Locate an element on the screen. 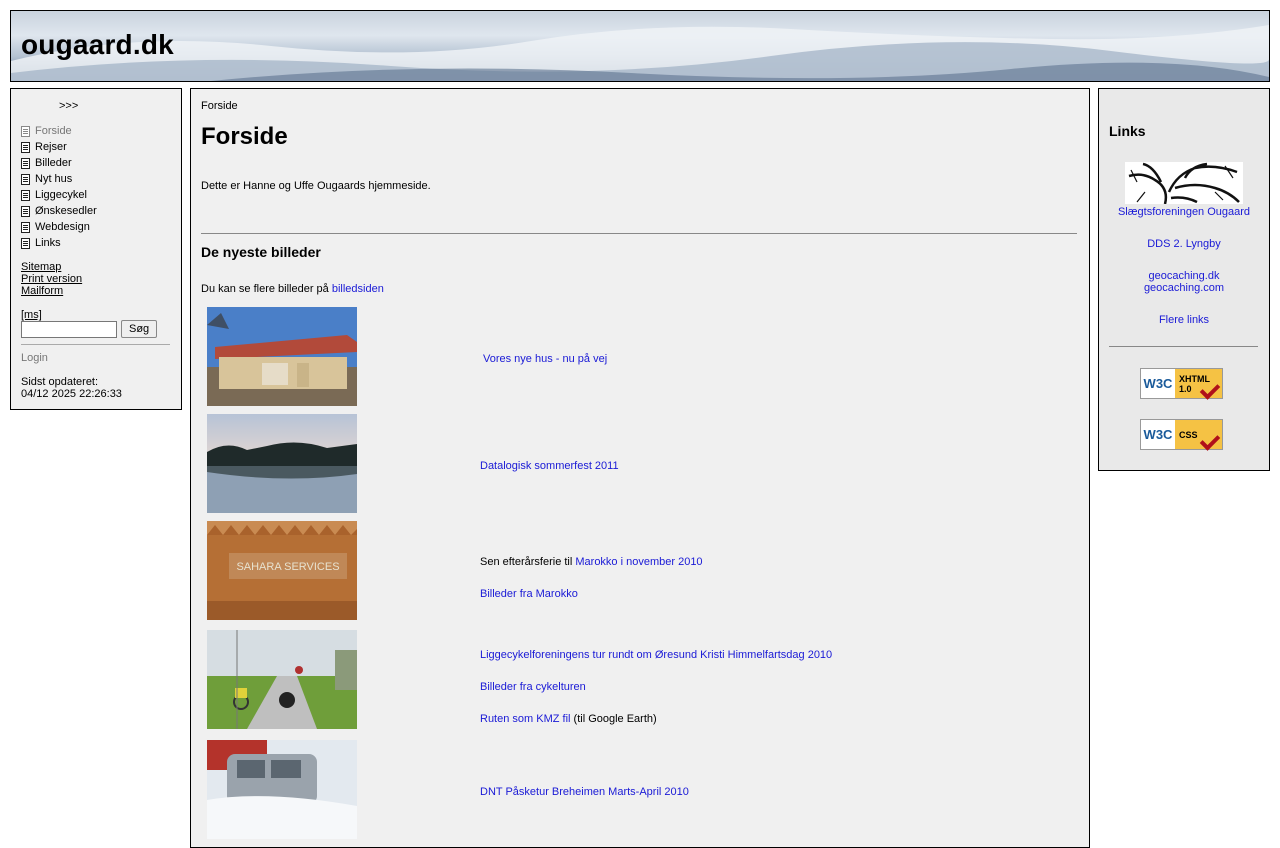 Image resolution: width=1280 pixels, height=848 pixels. menu-label: Rejser is located at coordinates (51, 147).